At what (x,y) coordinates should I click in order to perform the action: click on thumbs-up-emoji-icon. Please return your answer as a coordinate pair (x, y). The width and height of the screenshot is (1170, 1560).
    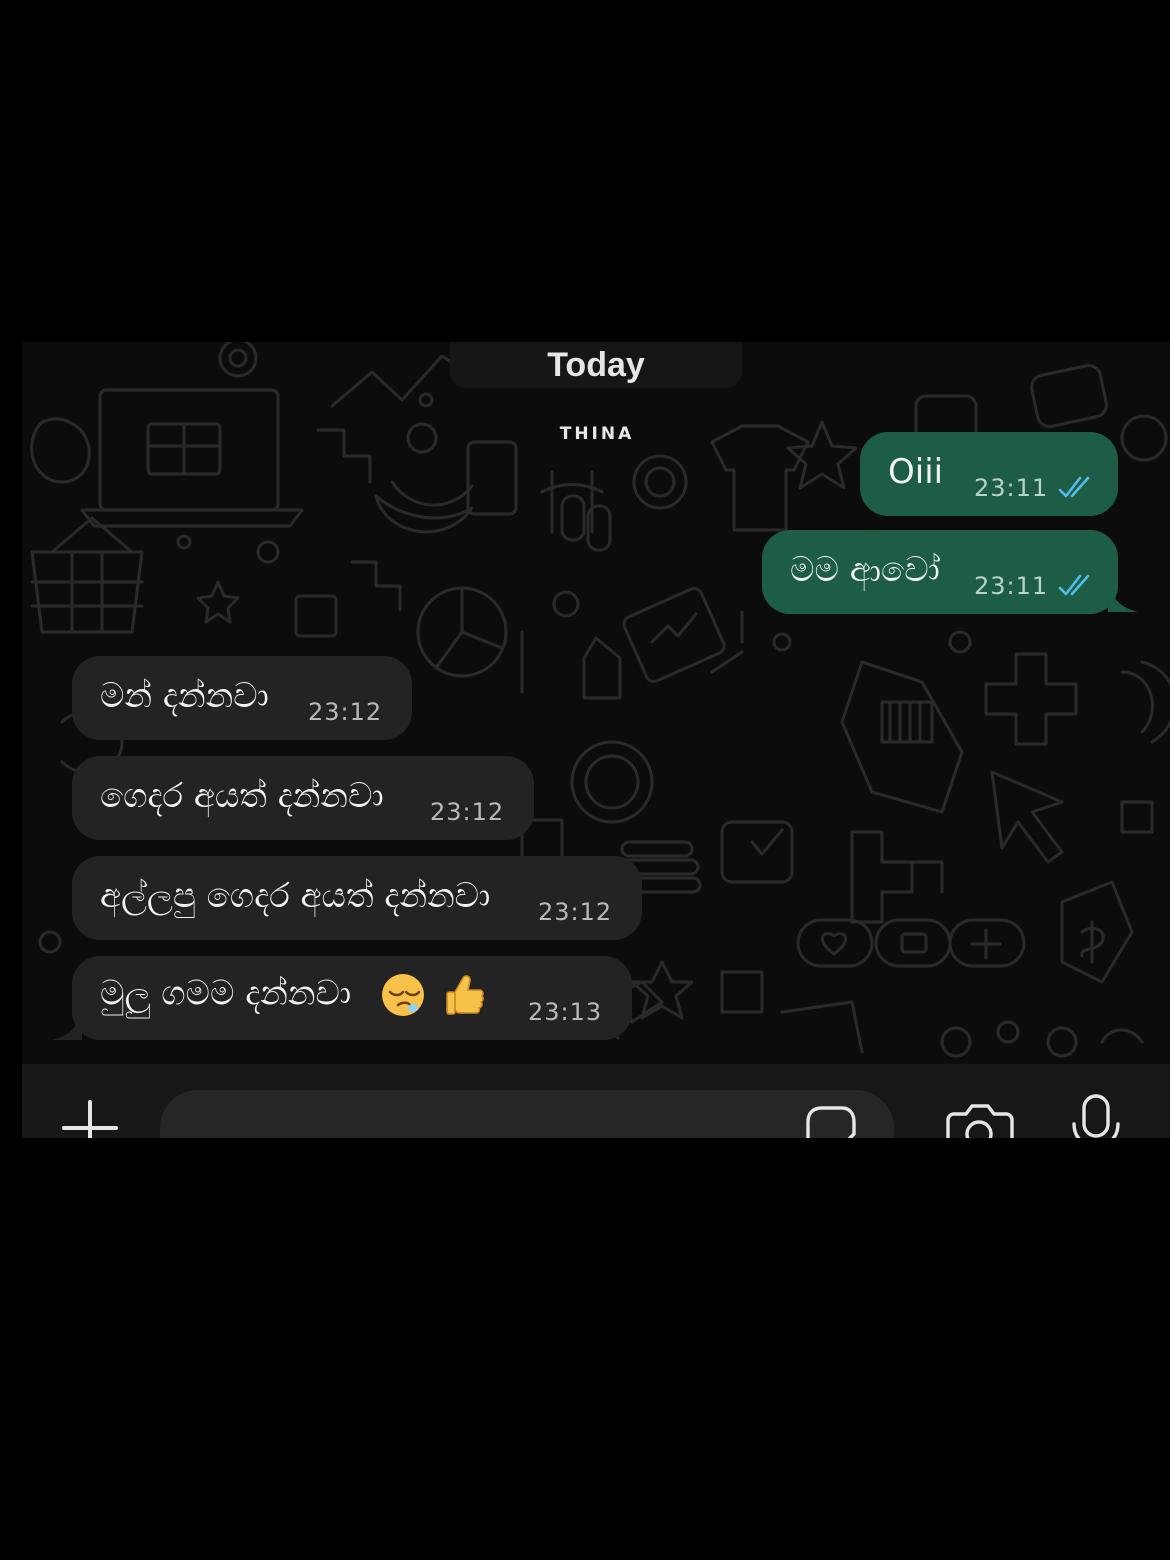
    Looking at the image, I should click on (465, 995).